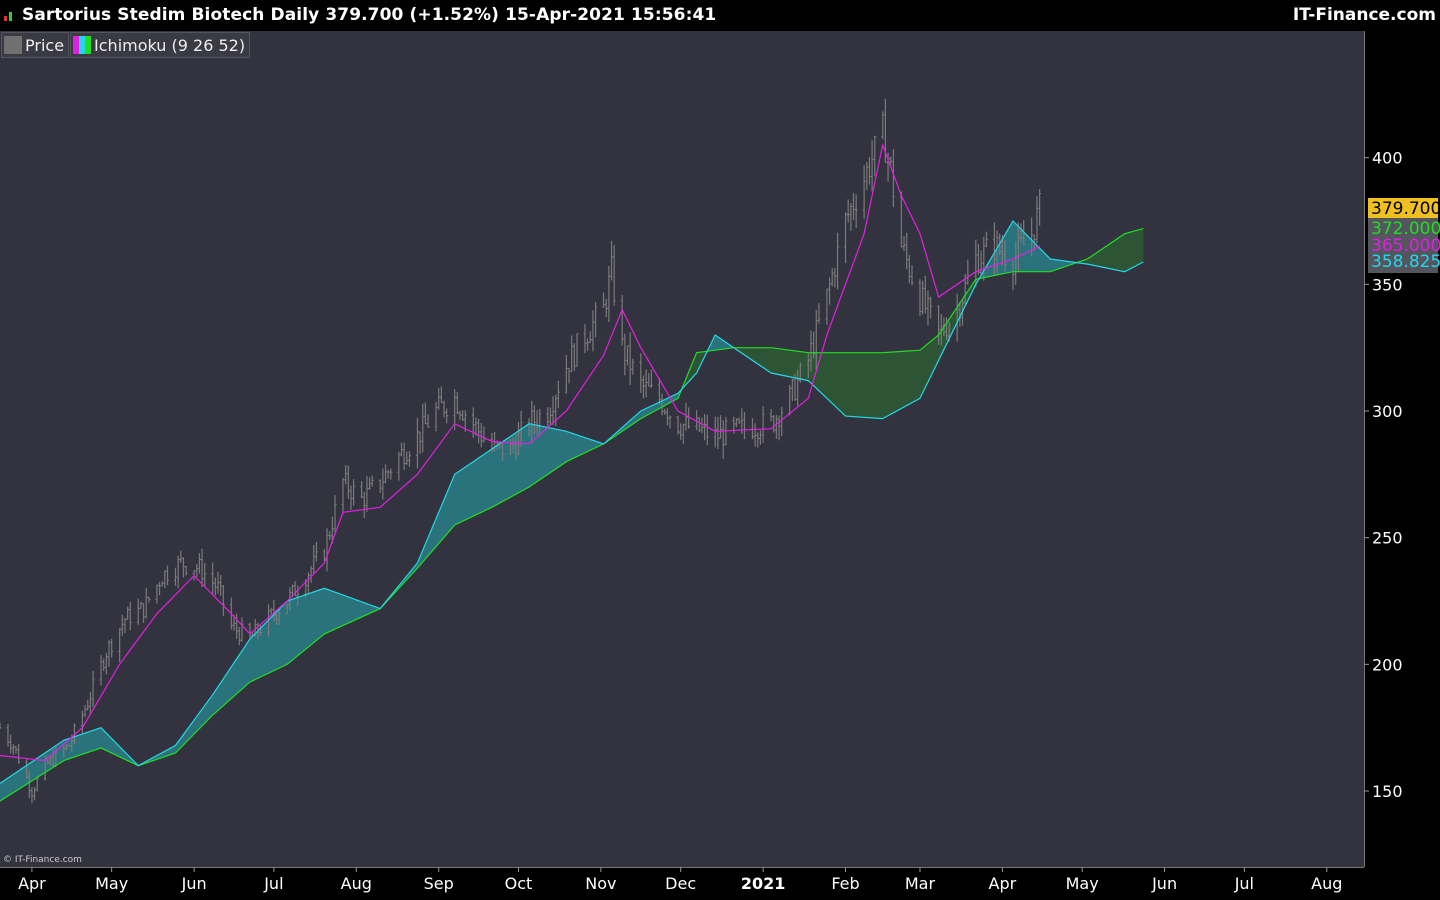  I want to click on y-tick-label: 200, so click(1387, 664).